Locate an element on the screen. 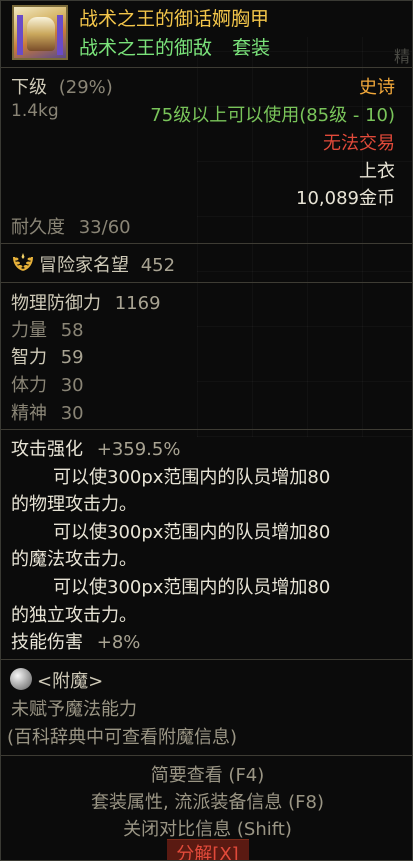 The width and height of the screenshot is (413, 861). stat-label: 力量 is located at coordinates (29, 330).